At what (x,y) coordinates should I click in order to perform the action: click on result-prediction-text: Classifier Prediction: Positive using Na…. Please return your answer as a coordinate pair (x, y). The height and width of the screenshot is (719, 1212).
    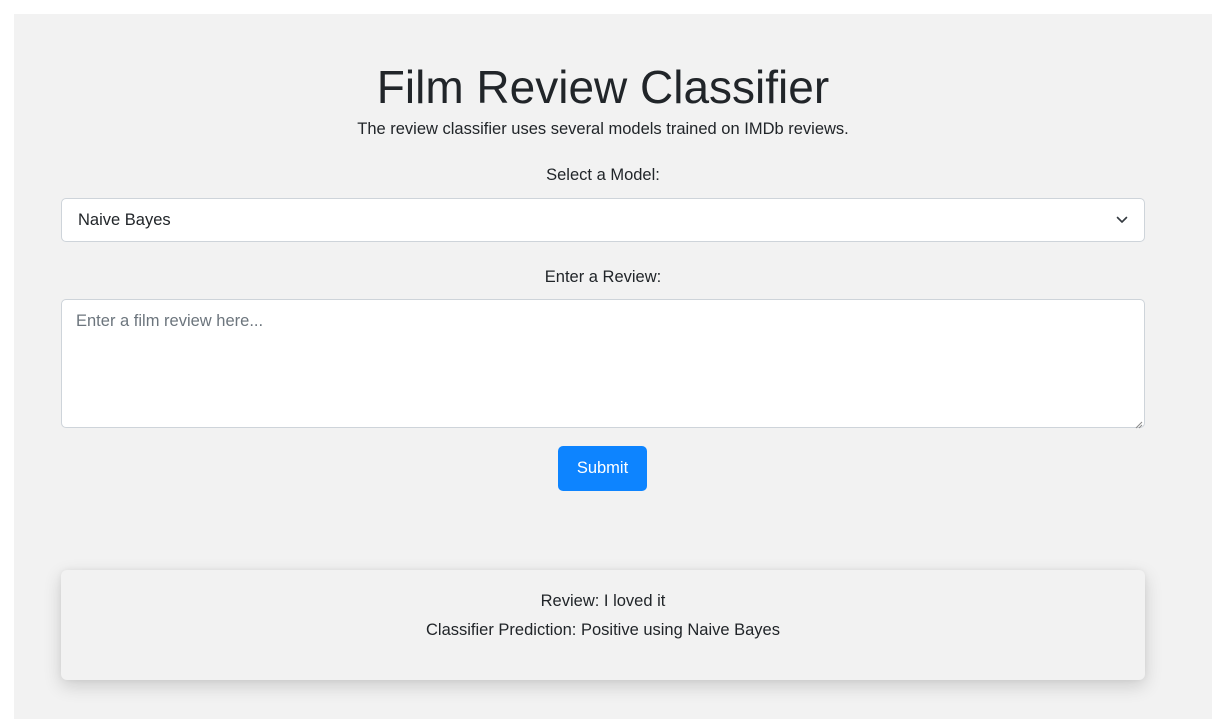
    Looking at the image, I should click on (603, 630).